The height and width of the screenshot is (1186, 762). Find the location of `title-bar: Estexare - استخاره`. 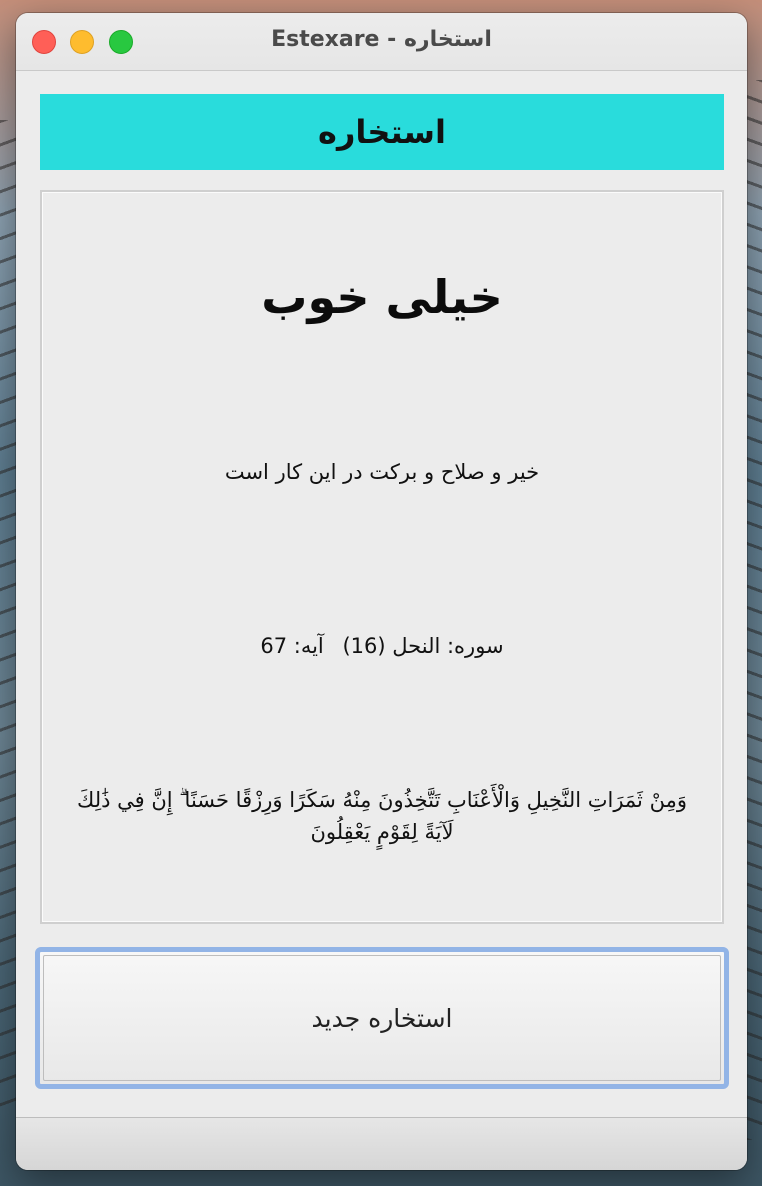

title-bar: Estexare - استخاره is located at coordinates (381, 42).